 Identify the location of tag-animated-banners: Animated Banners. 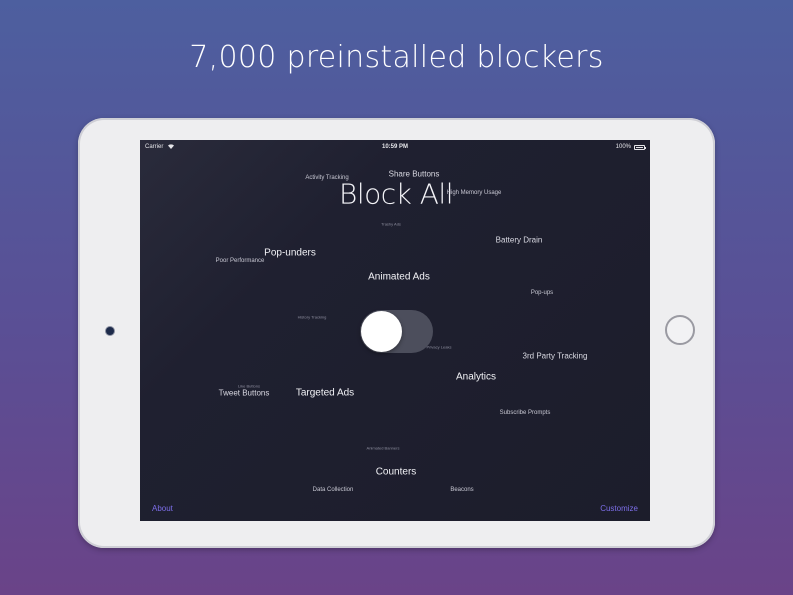
(383, 448).